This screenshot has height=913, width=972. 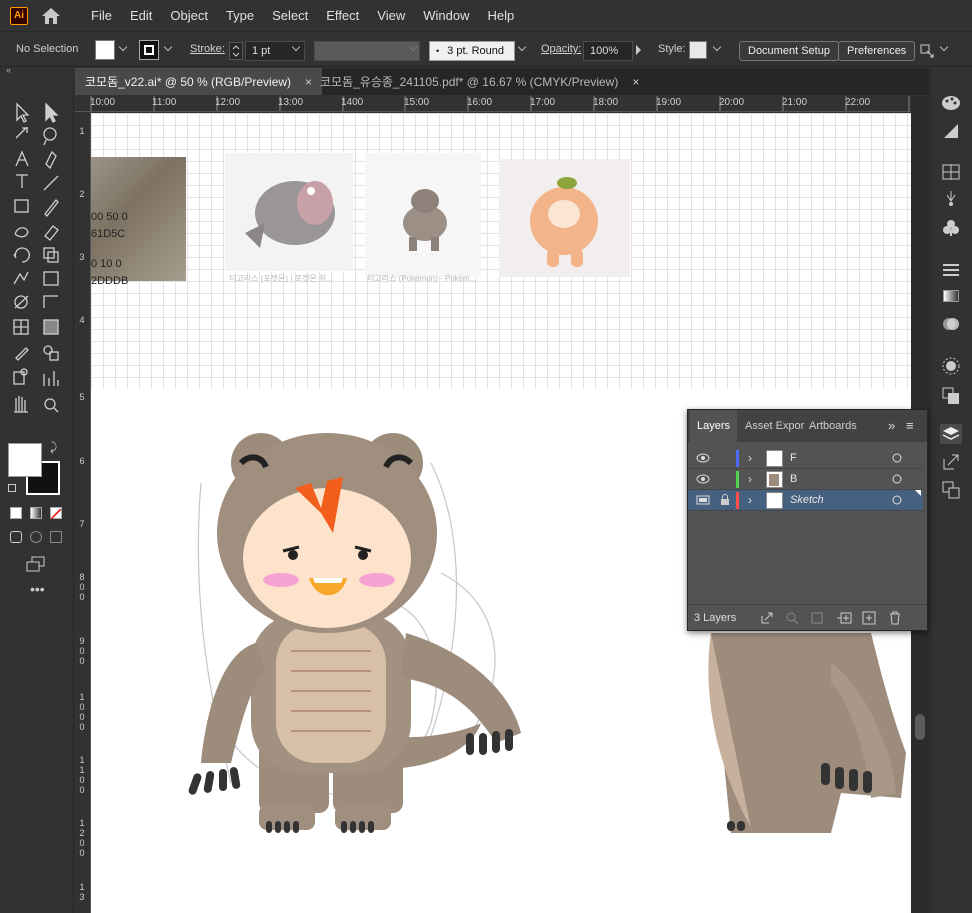 I want to click on export-icon, so click(x=951, y=462).